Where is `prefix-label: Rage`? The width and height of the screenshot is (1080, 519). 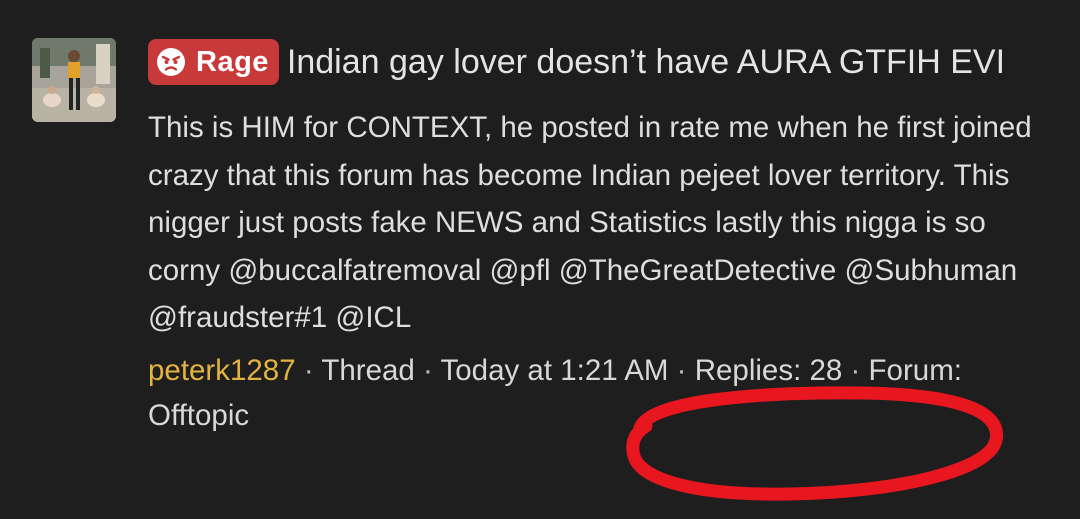 prefix-label: Rage is located at coordinates (232, 62).